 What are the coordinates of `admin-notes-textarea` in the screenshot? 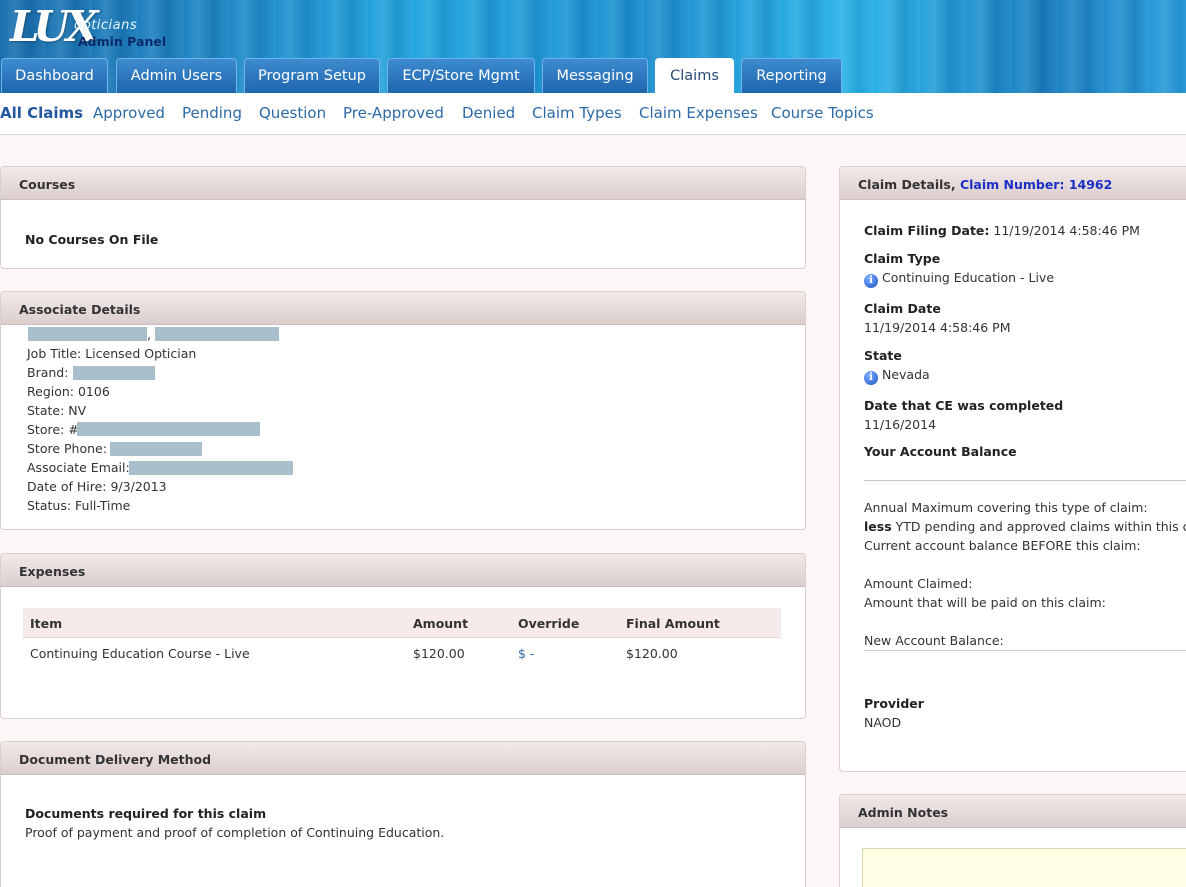 It's located at (1024, 867).